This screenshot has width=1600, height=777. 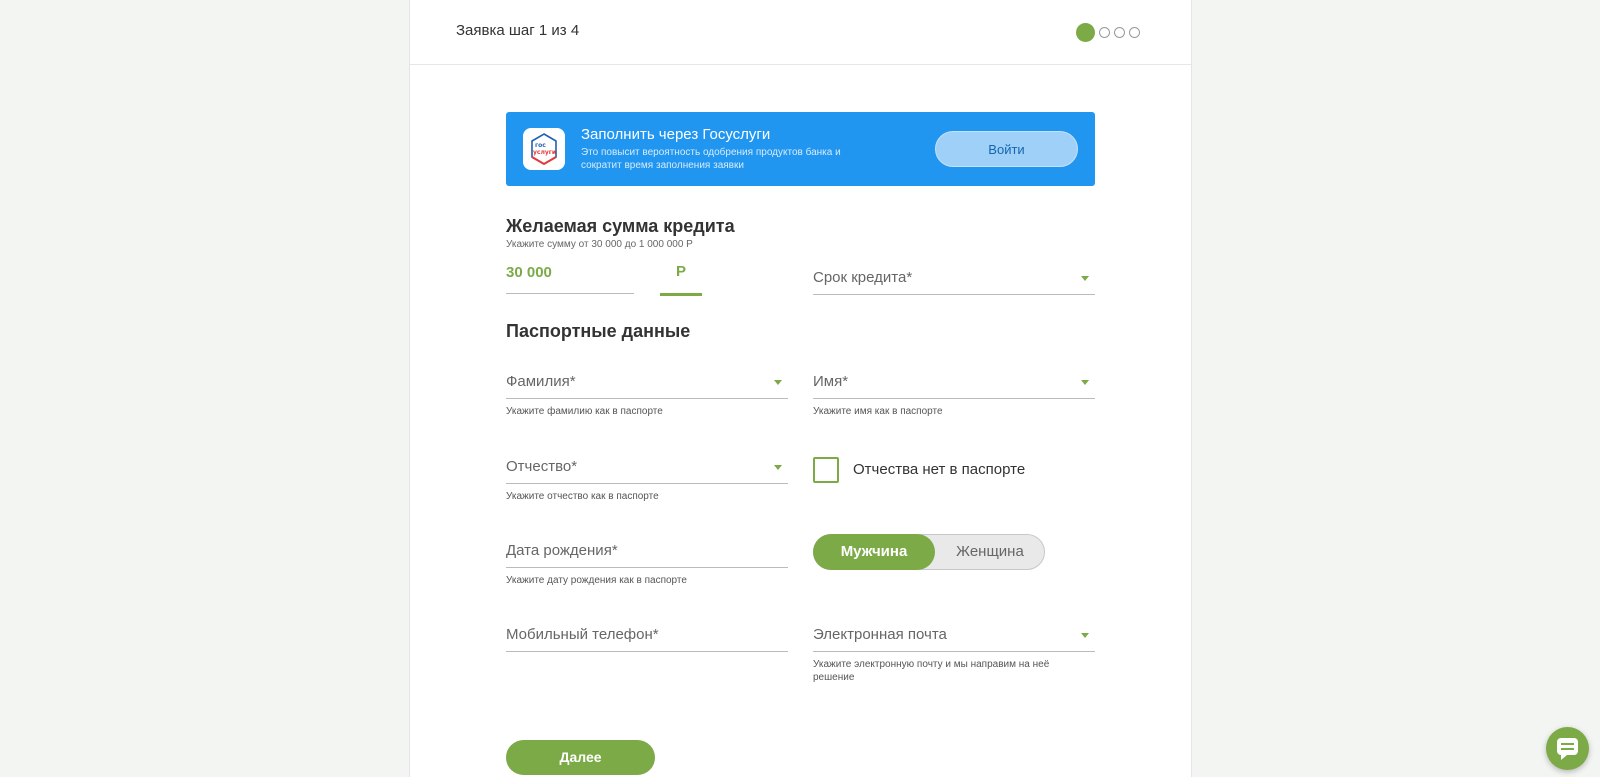 I want to click on no-patronymic-label: Отчества нет в паспорте, so click(x=939, y=469).